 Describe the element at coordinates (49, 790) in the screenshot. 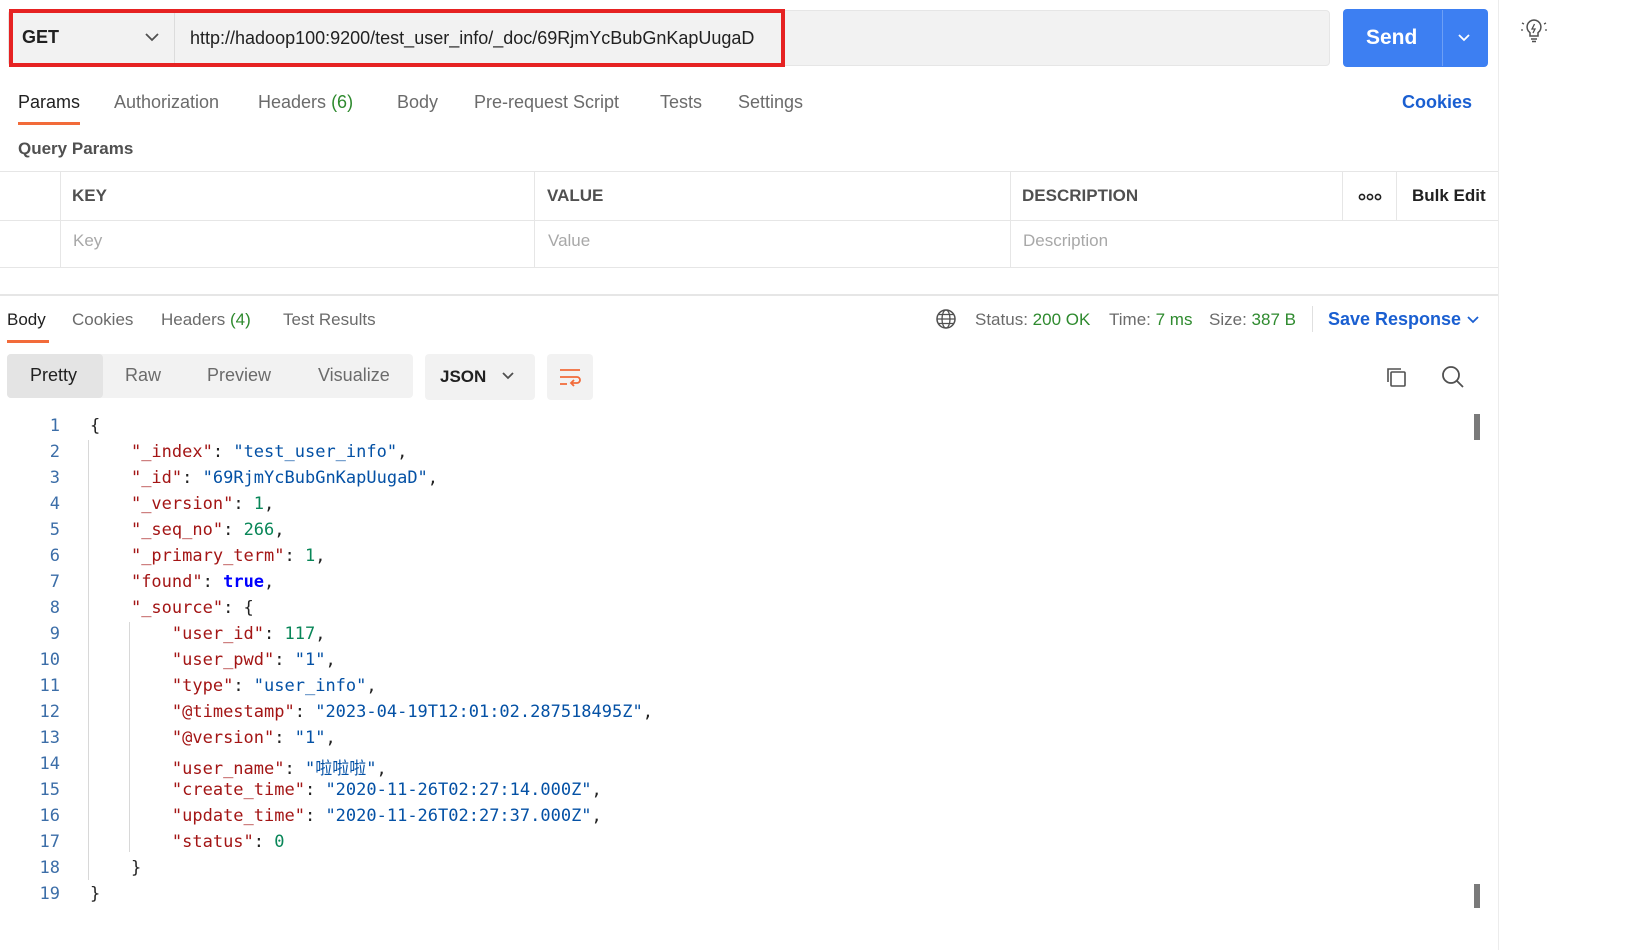

I see `line-number: 15` at that location.